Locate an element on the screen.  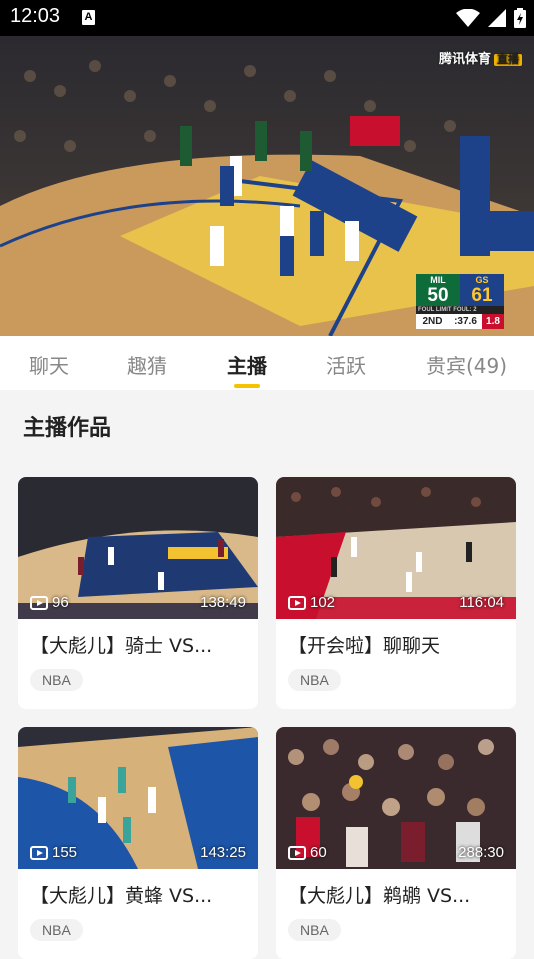
team1-block: MIL 50 is located at coordinates (438, 290).